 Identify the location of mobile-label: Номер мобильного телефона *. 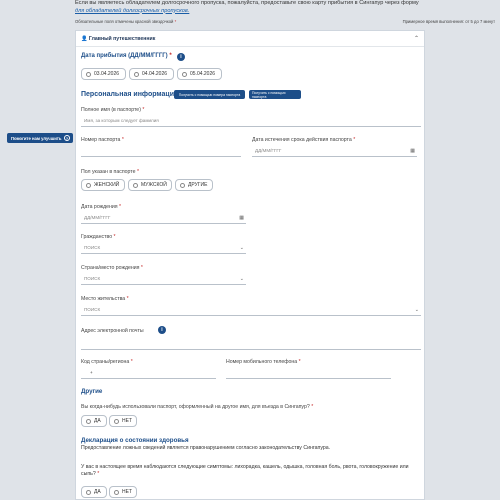
(263, 362).